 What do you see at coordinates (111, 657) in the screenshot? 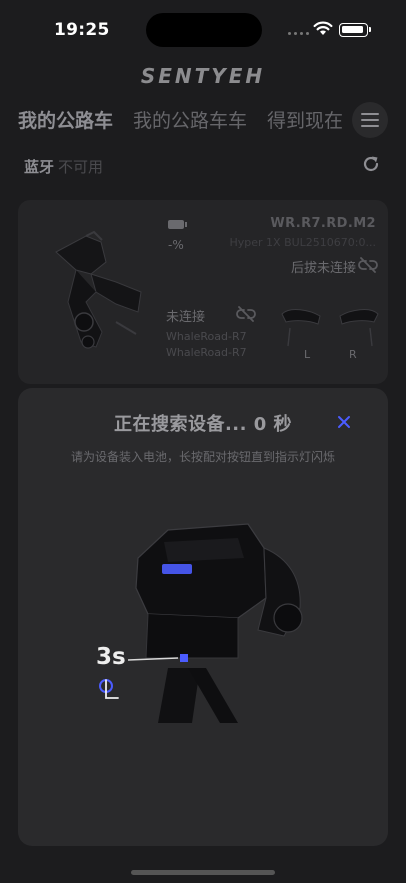
I see `press-duration-label: 3s` at bounding box center [111, 657].